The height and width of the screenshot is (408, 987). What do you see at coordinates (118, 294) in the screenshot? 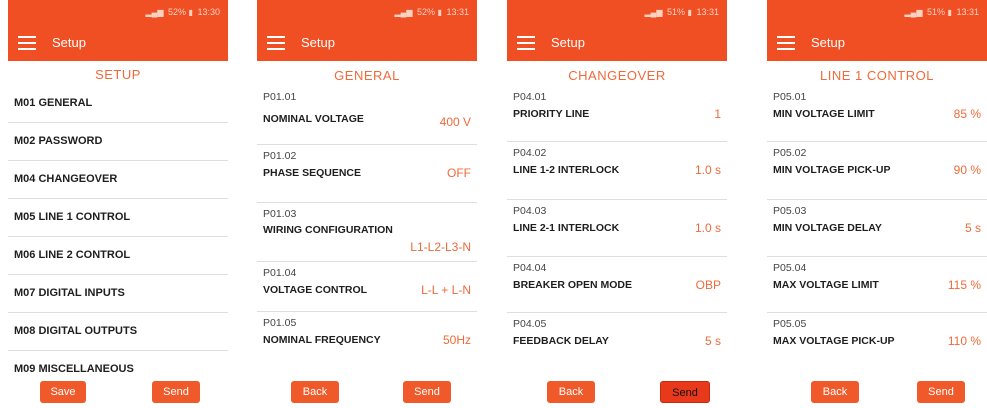
I see `menu-item-digital-inputs: M07 DIGITAL INPUTS` at bounding box center [118, 294].